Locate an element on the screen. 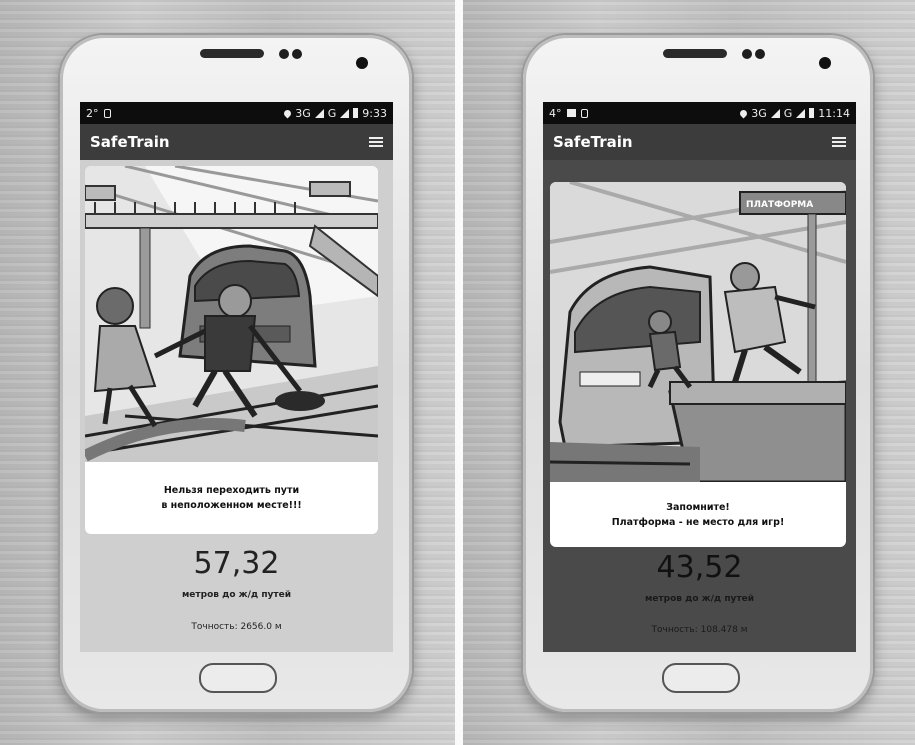  accuracy-text: Точность: 108.478 м is located at coordinates (699, 630).